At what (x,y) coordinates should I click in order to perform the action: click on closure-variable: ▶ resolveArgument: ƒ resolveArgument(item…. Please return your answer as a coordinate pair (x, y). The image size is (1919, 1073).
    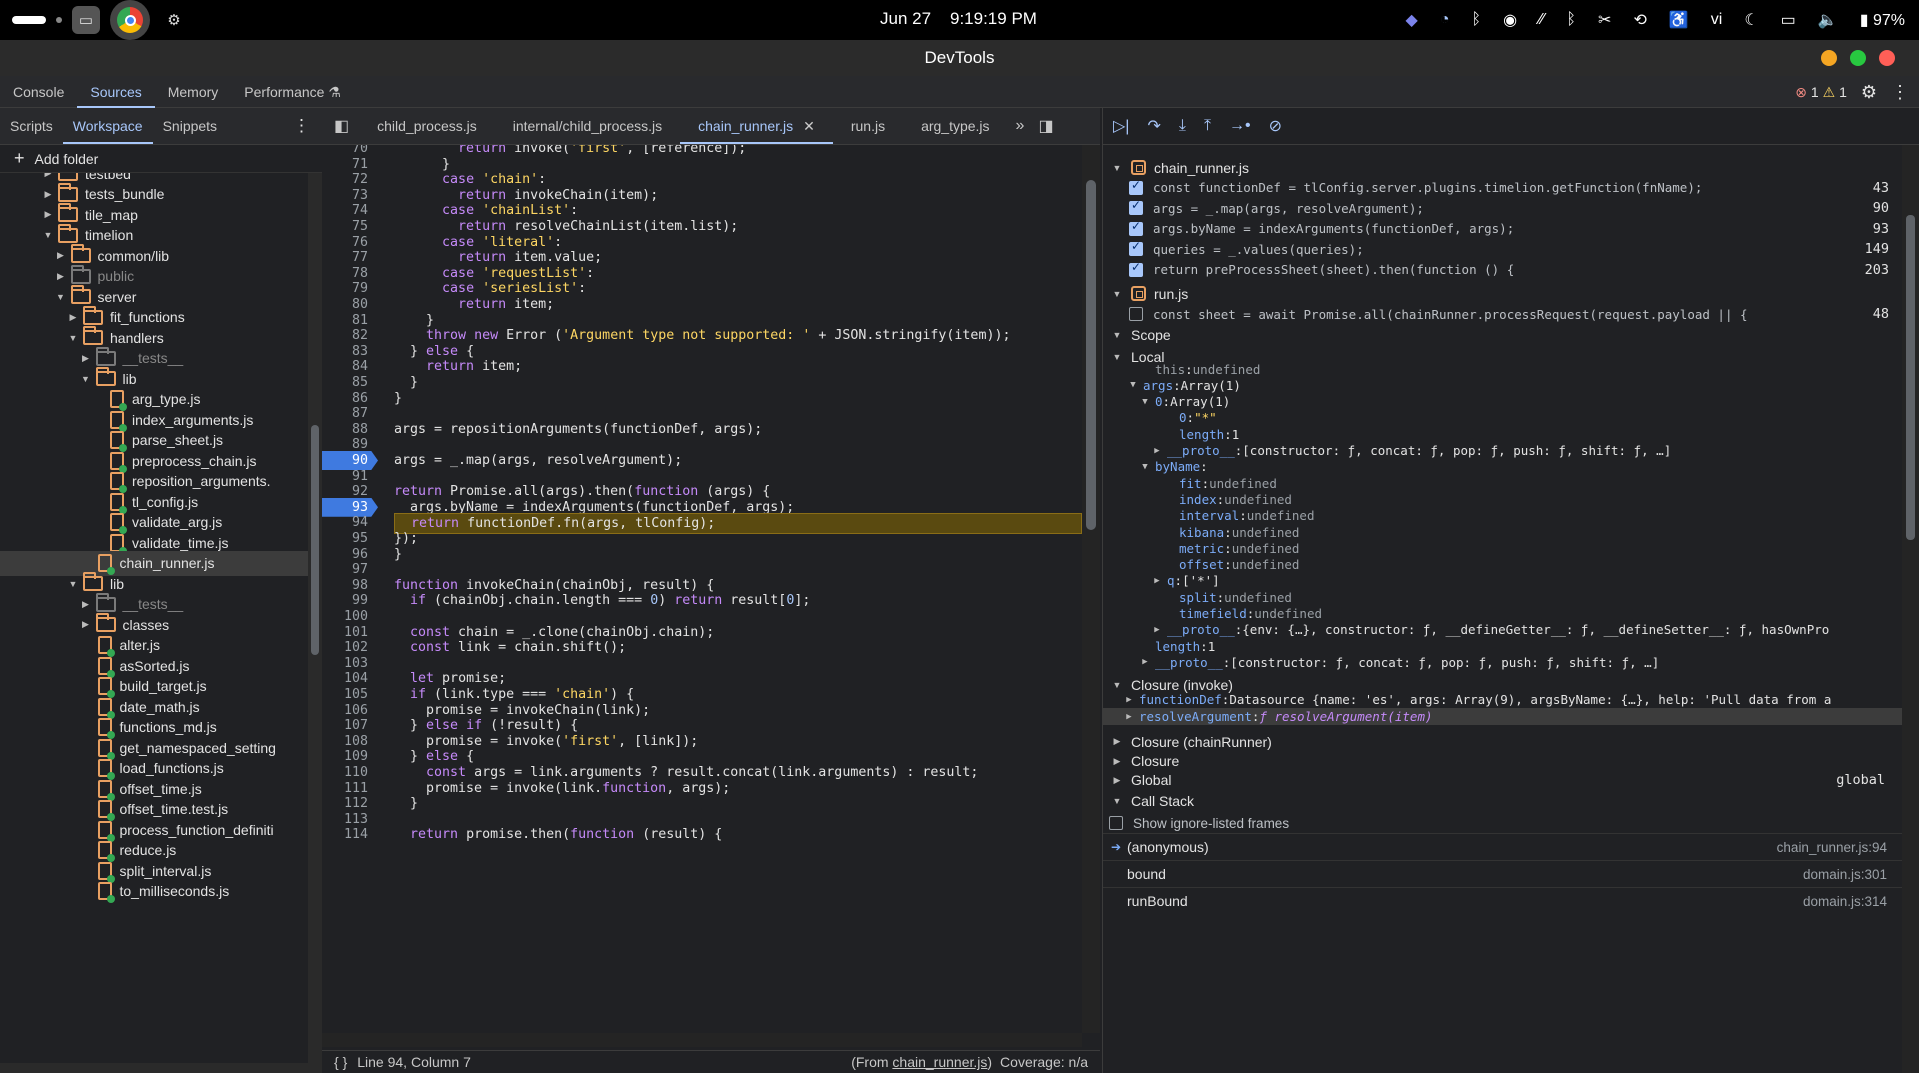
    Looking at the image, I should click on (1503, 717).